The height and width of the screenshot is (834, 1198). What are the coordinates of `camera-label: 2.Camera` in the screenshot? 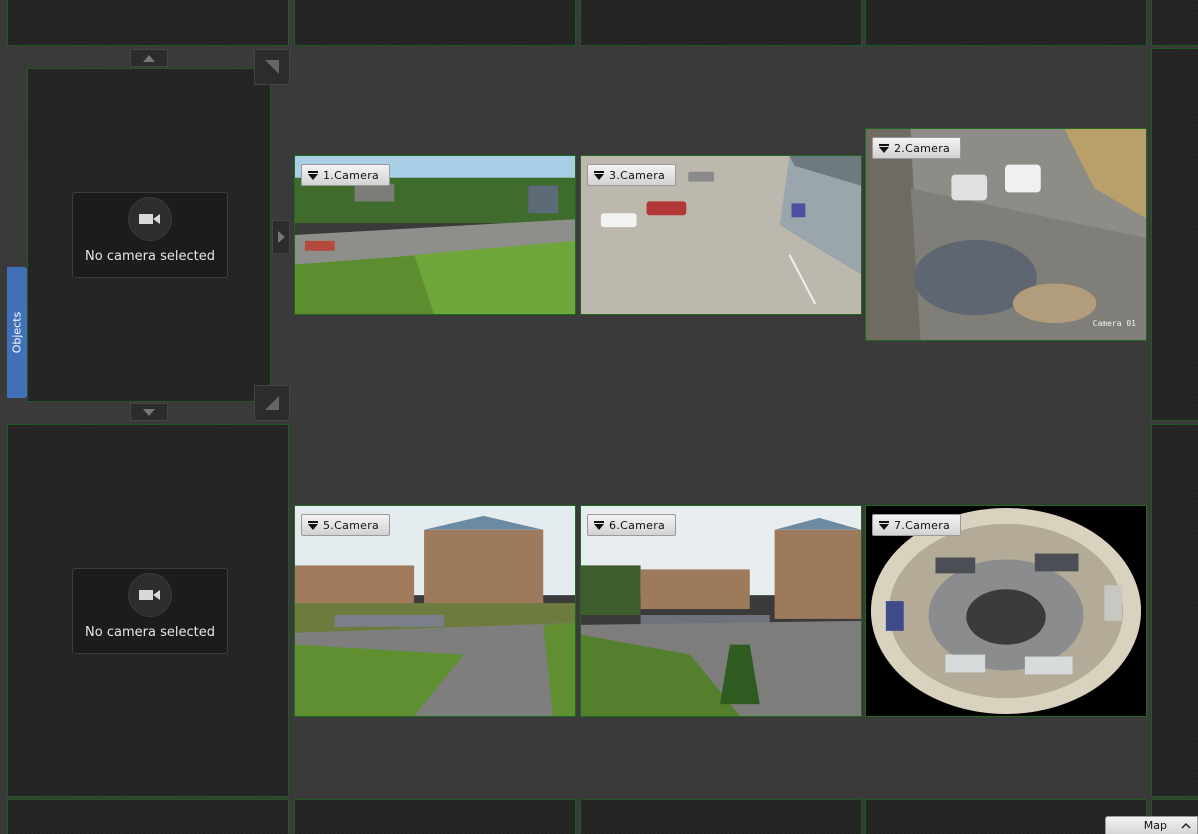 It's located at (917, 148).